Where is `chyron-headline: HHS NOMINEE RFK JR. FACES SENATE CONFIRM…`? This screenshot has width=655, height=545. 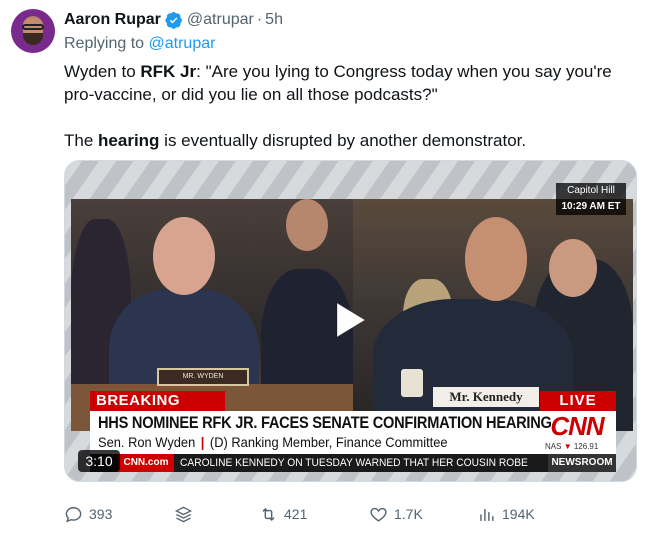 chyron-headline: HHS NOMINEE RFK JR. FACES SENATE CONFIRM… is located at coordinates (325, 422).